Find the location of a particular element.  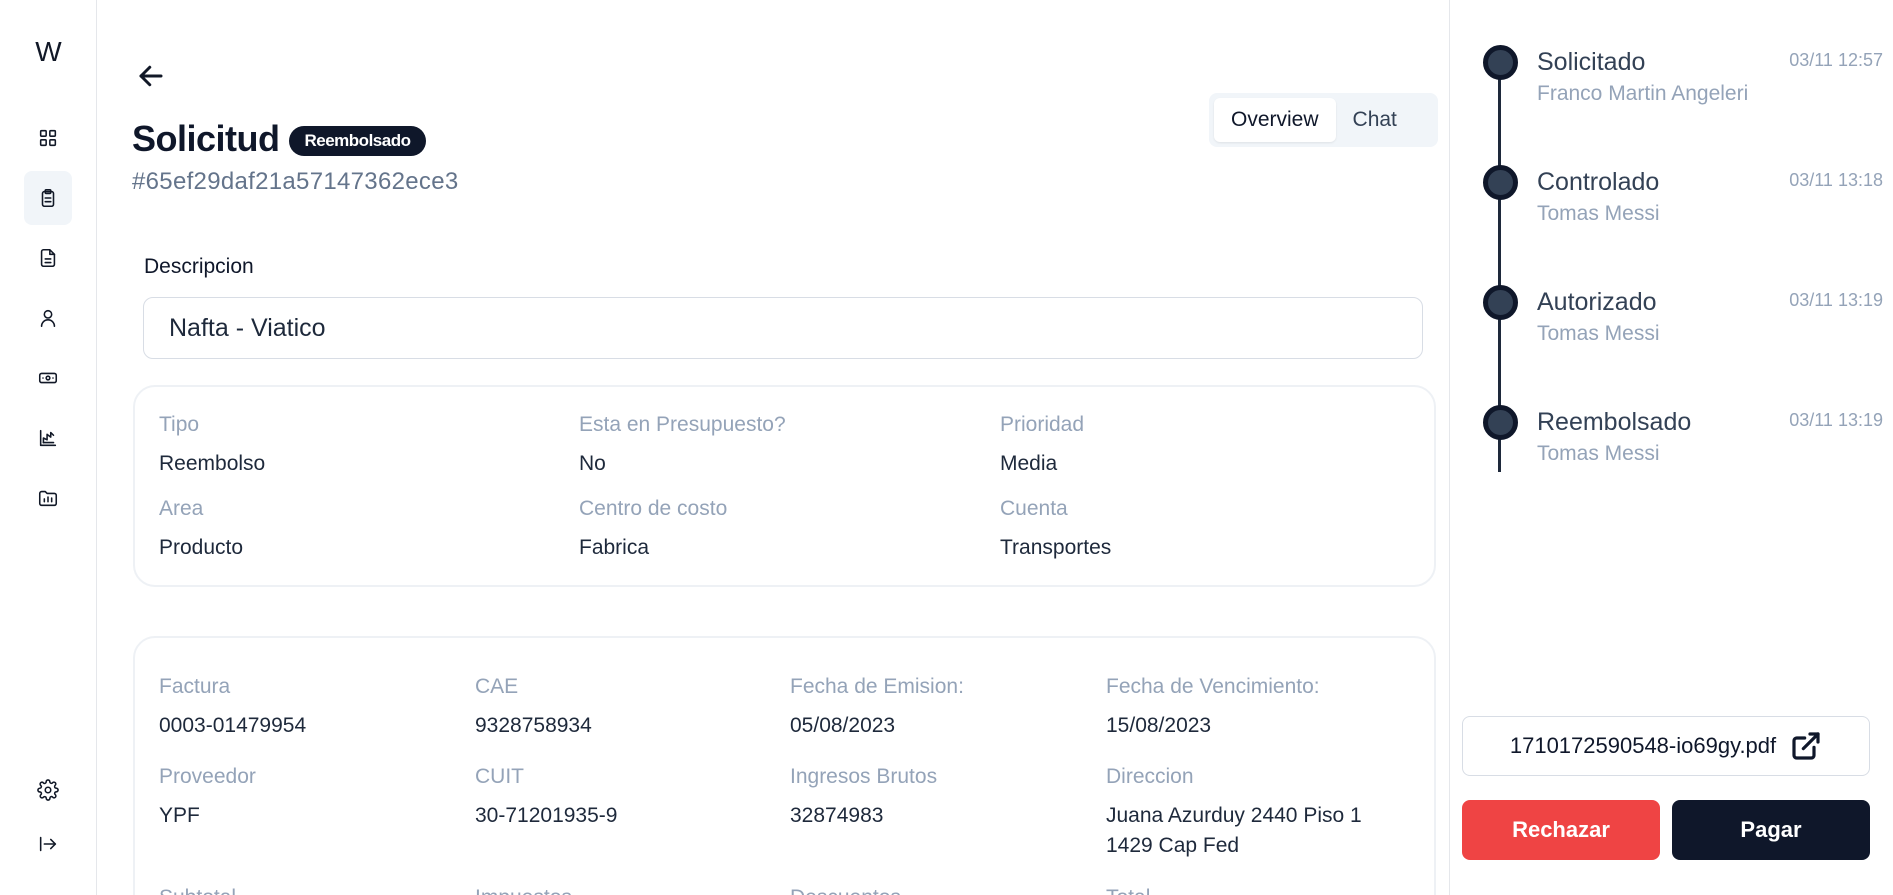

field-label: Fecha de Emision: is located at coordinates (877, 686).